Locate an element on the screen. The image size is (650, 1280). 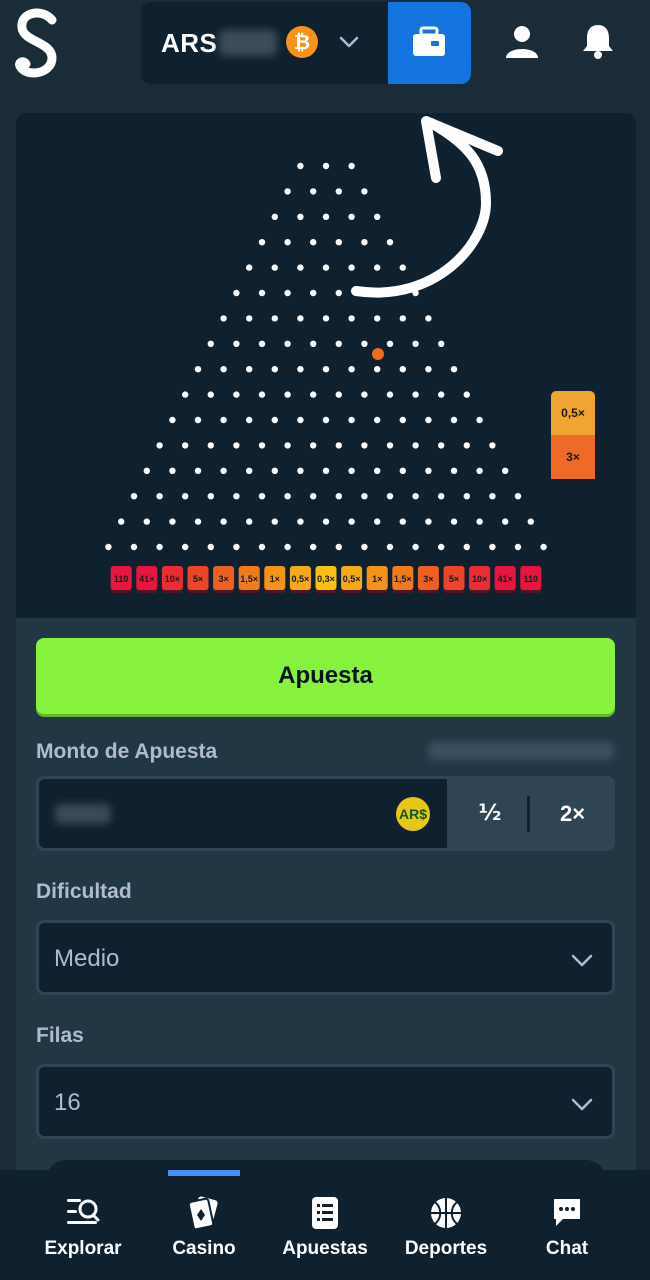
top-header: ARS ₿ is located at coordinates (325, 47).